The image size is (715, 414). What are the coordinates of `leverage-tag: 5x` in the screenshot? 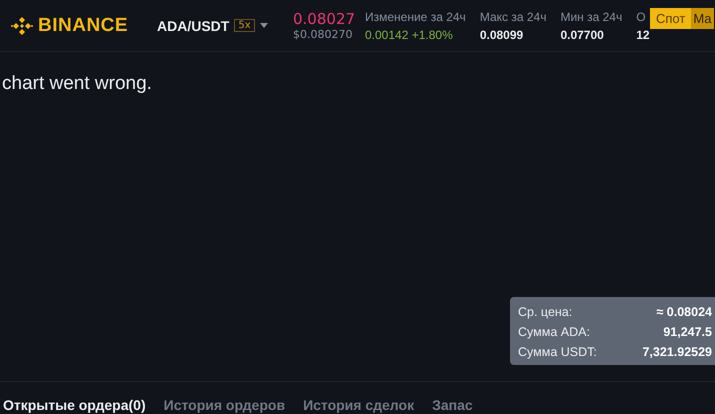 It's located at (244, 25).